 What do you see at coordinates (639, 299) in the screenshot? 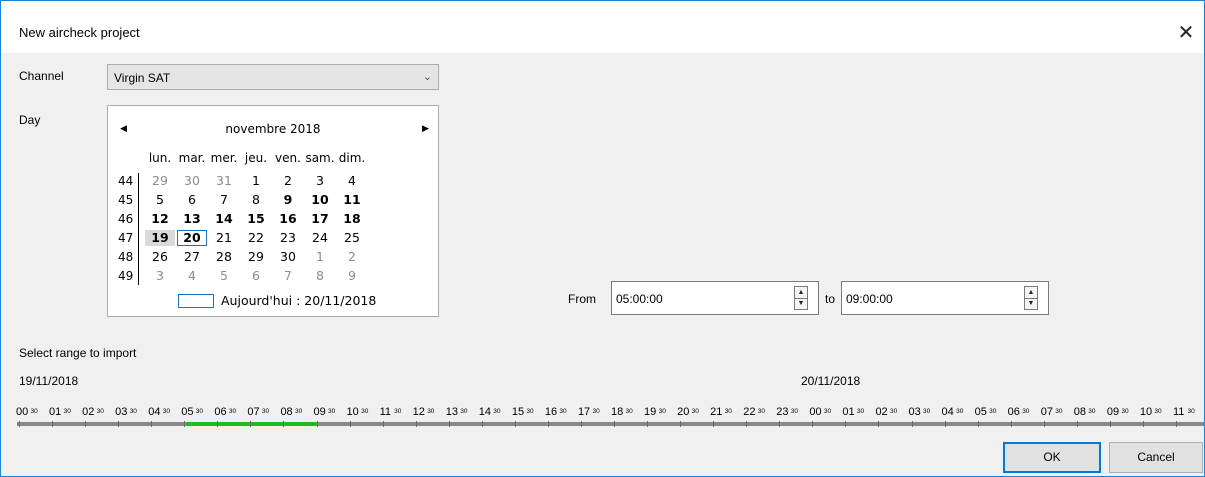
I see `from-time-value: 05:00:00` at bounding box center [639, 299].